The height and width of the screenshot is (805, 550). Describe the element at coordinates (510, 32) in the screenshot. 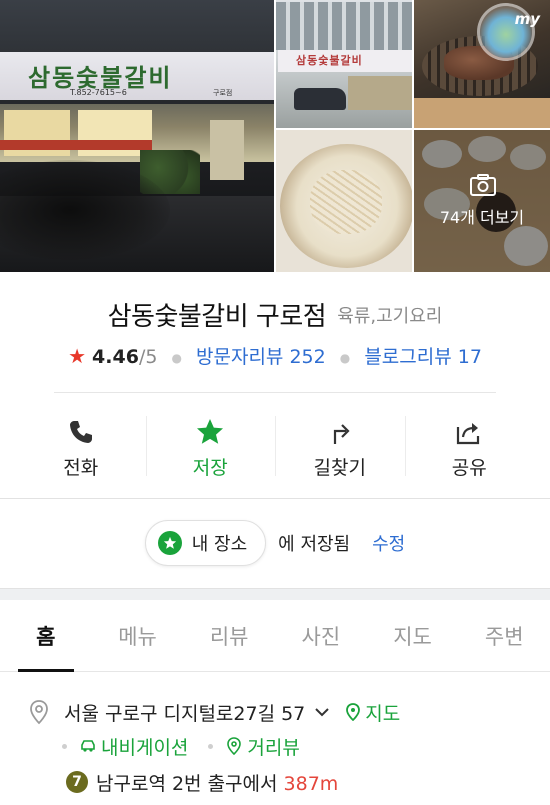

I see `my-badge: my` at that location.